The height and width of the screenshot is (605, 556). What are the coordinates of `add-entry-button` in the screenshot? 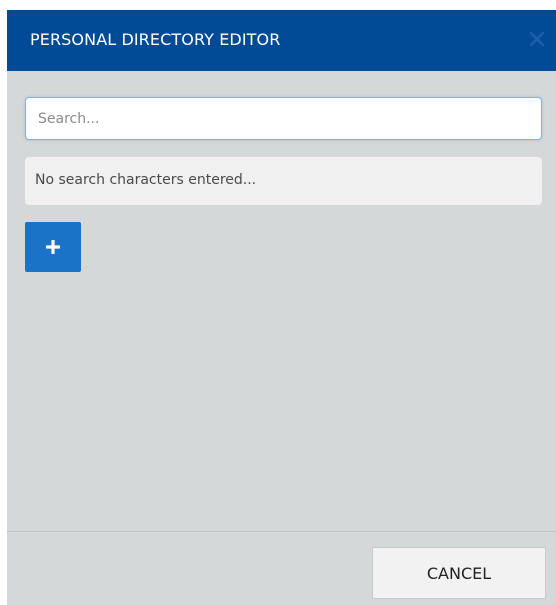 It's located at (53, 247).